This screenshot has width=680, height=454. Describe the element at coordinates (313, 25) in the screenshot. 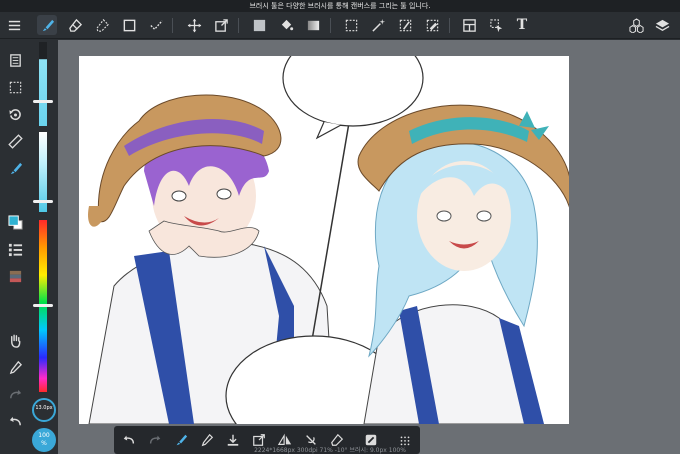

I see `gradient-icon` at that location.